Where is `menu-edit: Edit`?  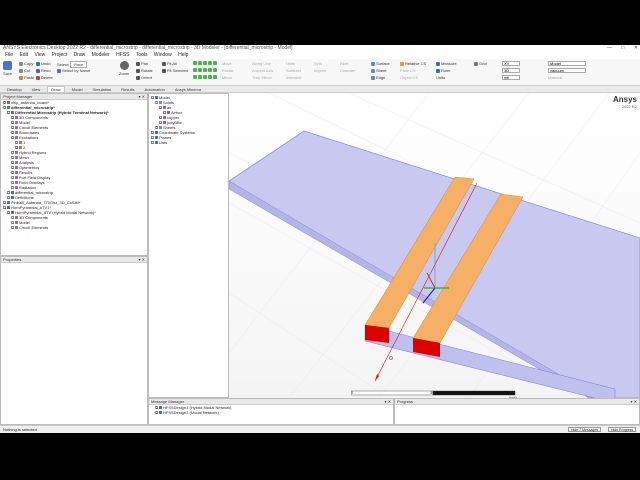 menu-edit: Edit is located at coordinates (23, 55).